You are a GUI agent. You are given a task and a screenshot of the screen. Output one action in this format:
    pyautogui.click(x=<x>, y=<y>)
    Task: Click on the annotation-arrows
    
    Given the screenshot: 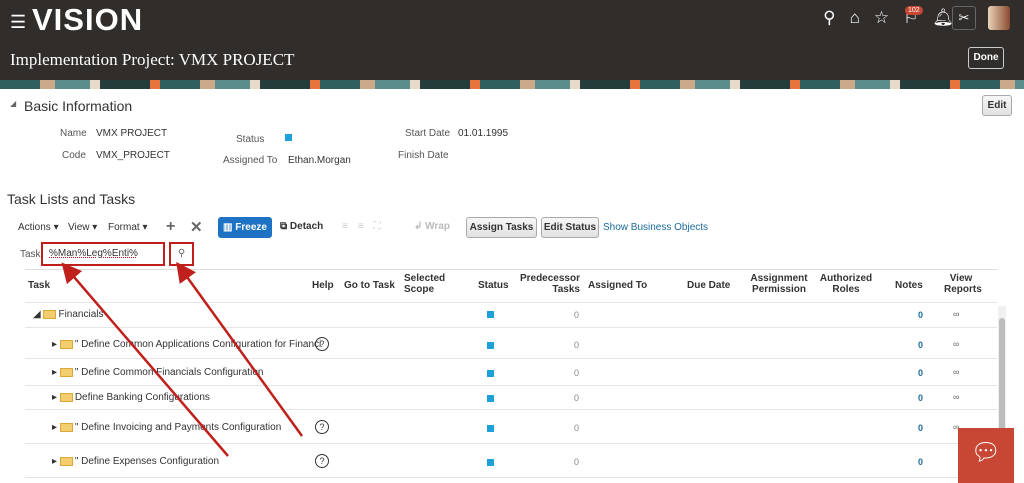 What is the action you would take?
    pyautogui.click(x=182, y=359)
    